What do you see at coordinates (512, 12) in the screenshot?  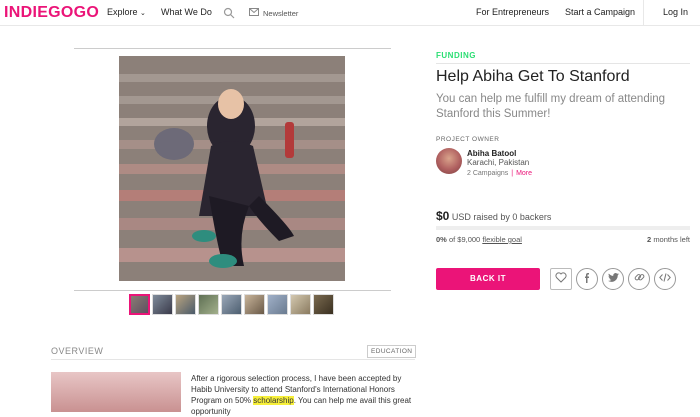 I see `nav-for-entrepreneurs: For Entrepreneurs` at bounding box center [512, 12].